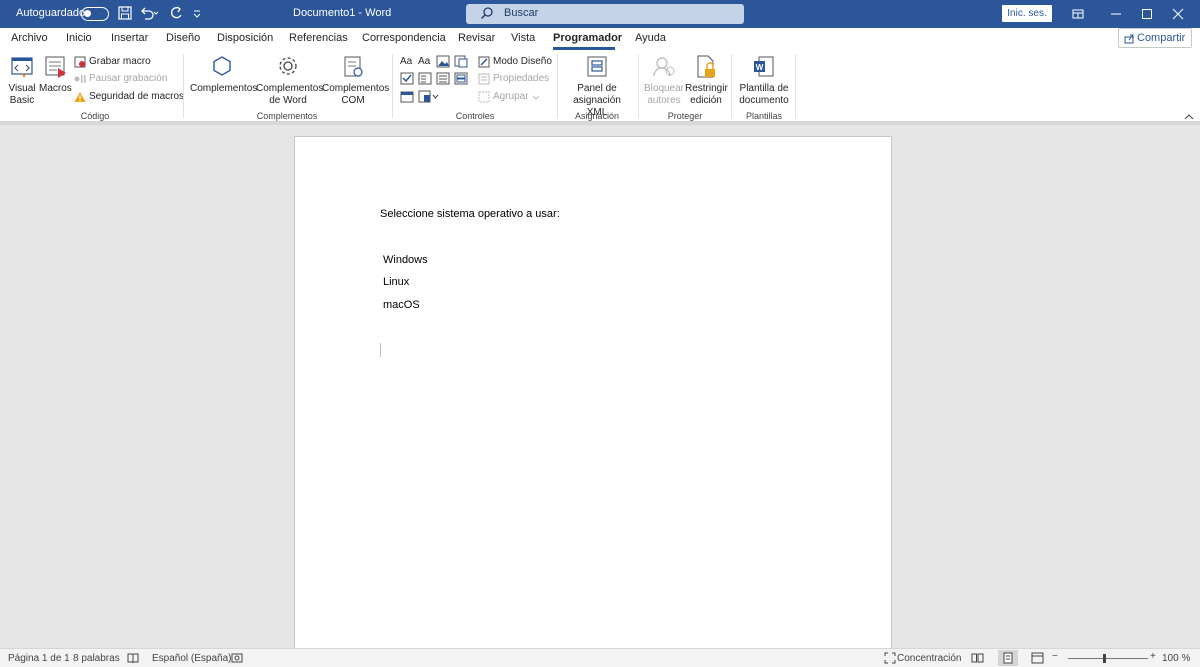 The width and height of the screenshot is (1200, 667). What do you see at coordinates (664, 80) in the screenshot?
I see `block-authors-button: Bloquear autores` at bounding box center [664, 80].